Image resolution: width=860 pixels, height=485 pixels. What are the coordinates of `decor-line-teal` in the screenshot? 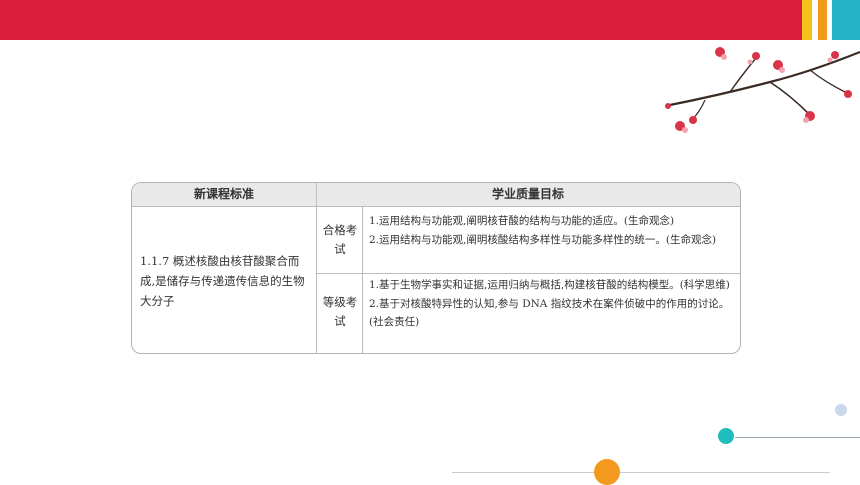 It's located at (797, 437).